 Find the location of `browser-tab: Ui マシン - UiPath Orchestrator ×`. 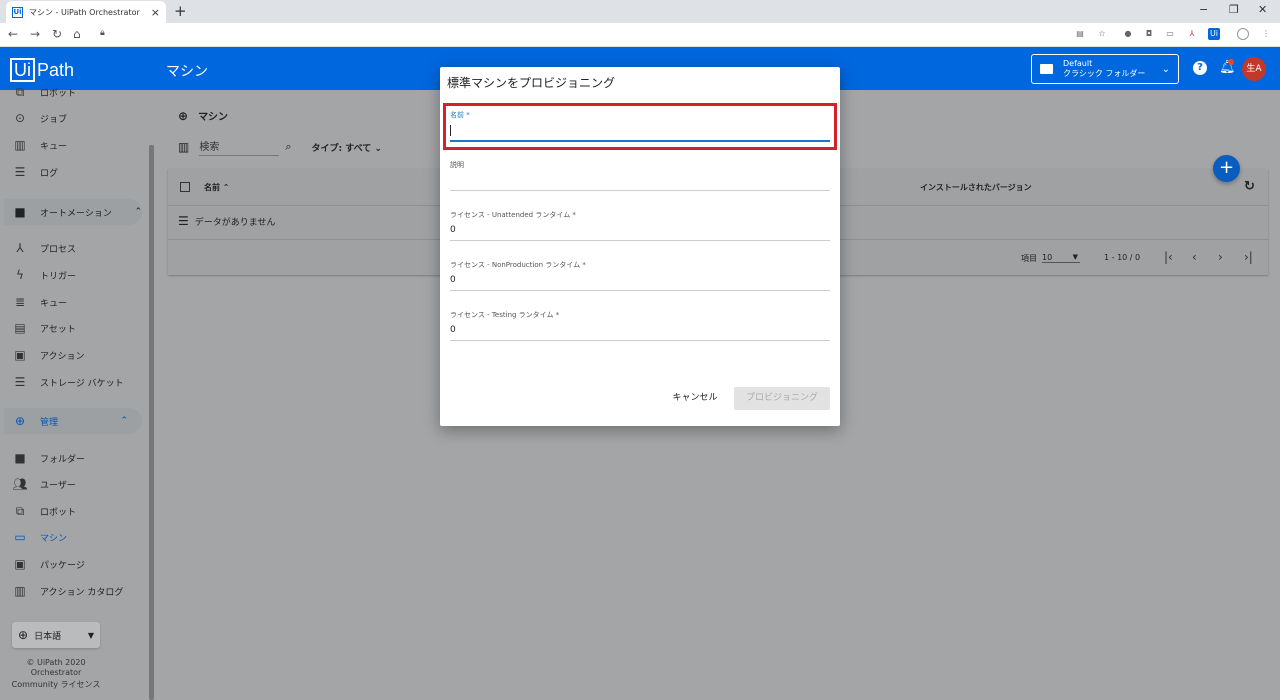

browser-tab: Ui マシン - UiPath Orchestrator × is located at coordinates (86, 12).